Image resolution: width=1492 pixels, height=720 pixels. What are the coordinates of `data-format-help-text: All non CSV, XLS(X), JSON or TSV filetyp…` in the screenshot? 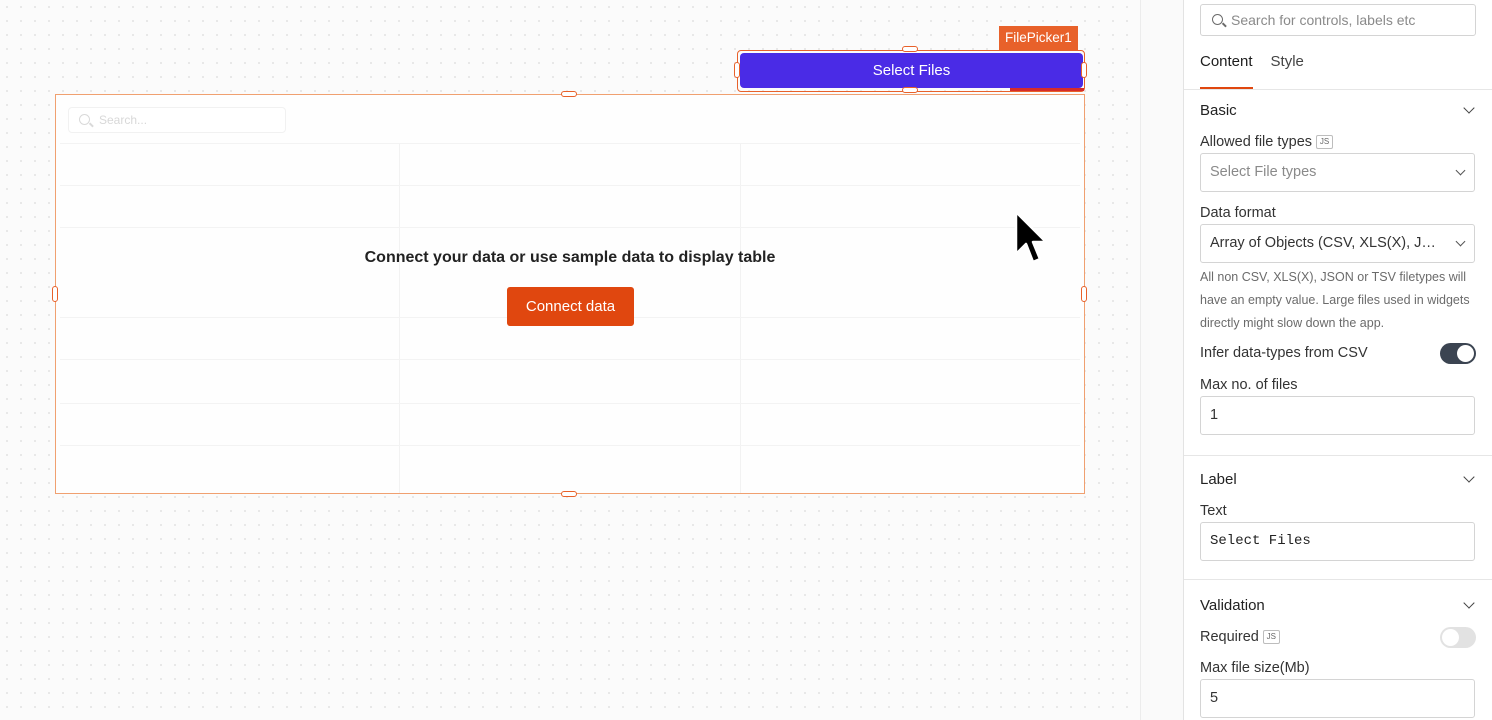 It's located at (1335, 300).